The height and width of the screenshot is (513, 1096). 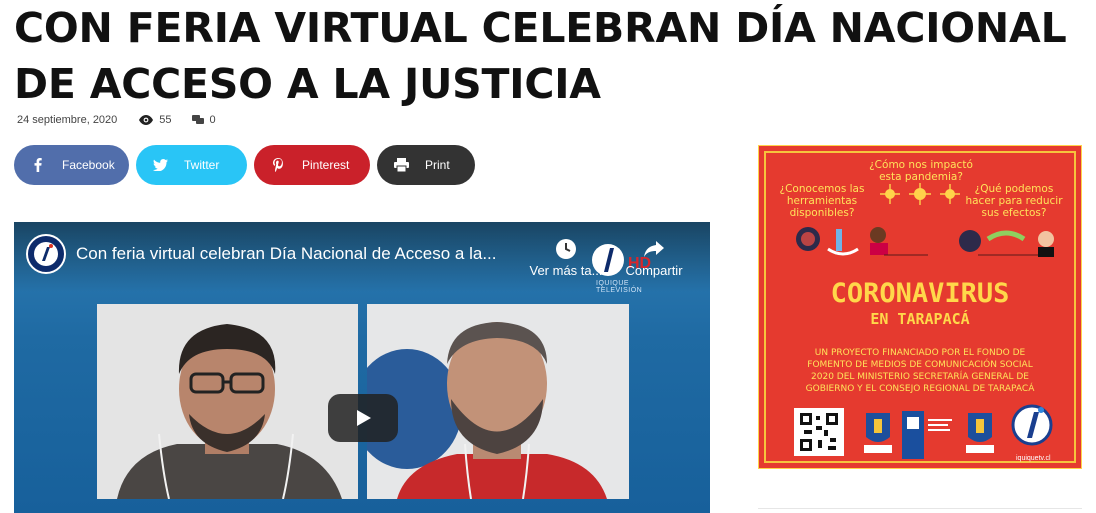 I want to click on iquiquetv-logo-icon, so click(x=1032, y=425).